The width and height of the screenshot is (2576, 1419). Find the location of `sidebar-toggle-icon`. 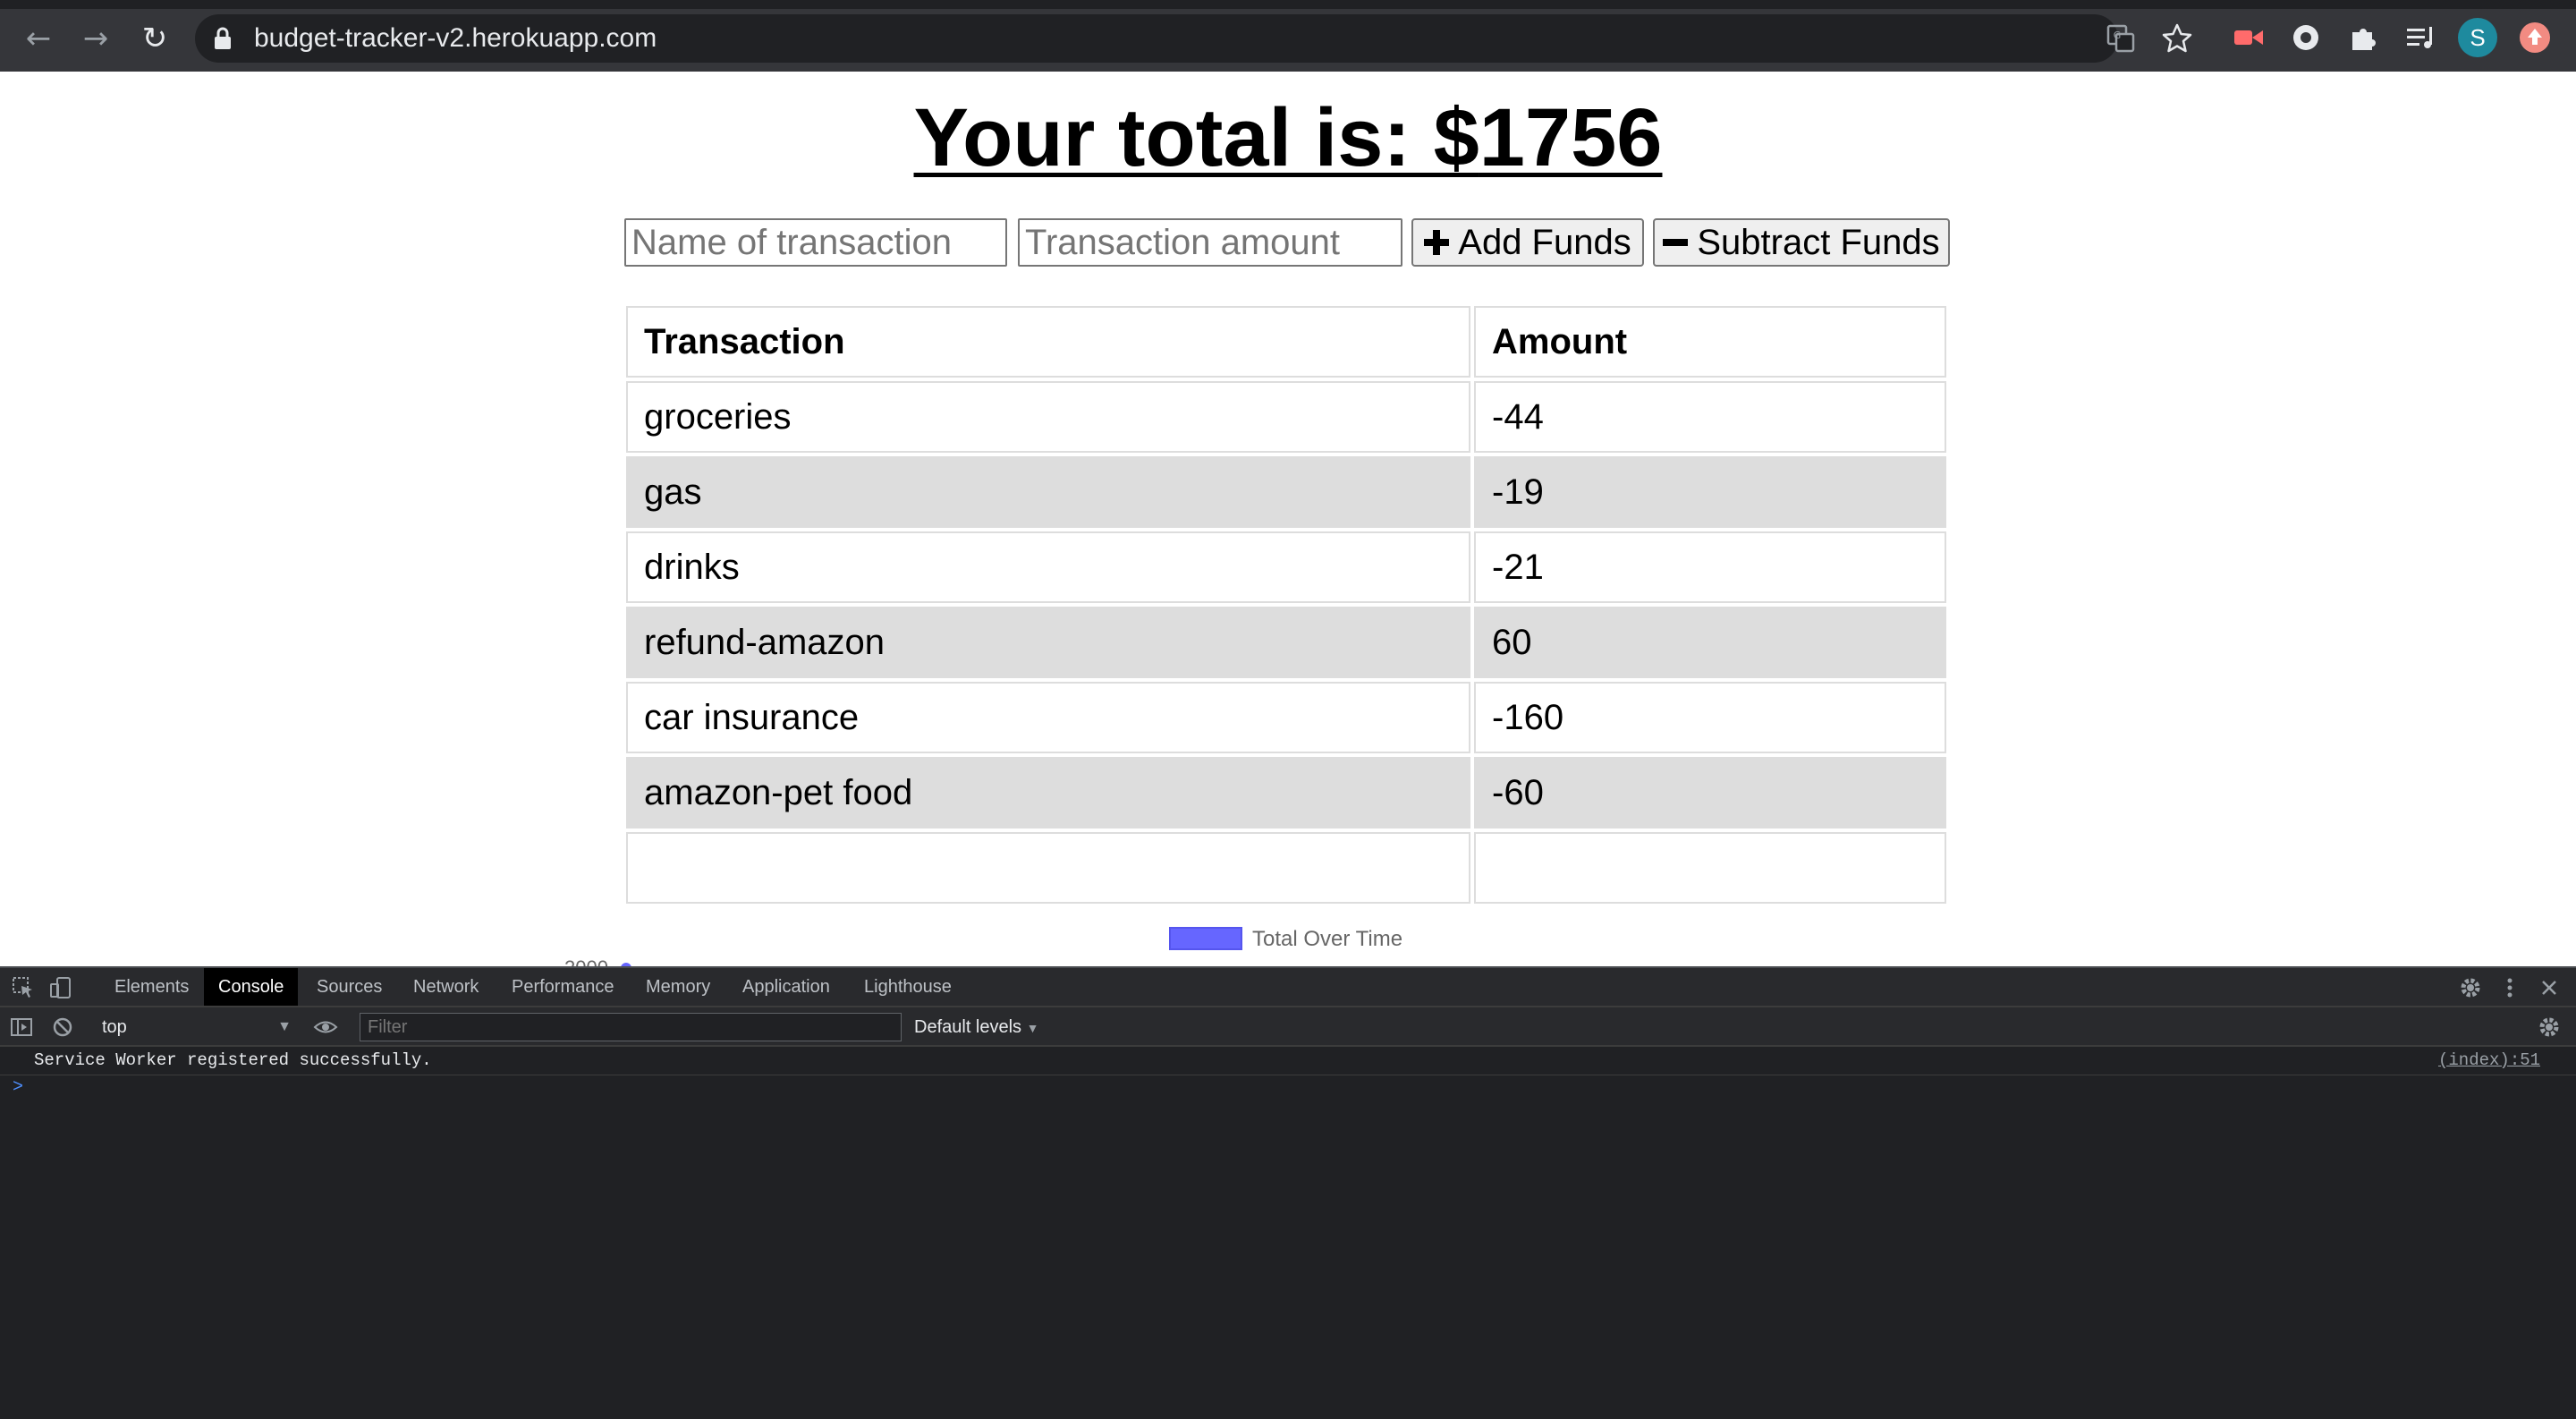

sidebar-toggle-icon is located at coordinates (21, 1027).